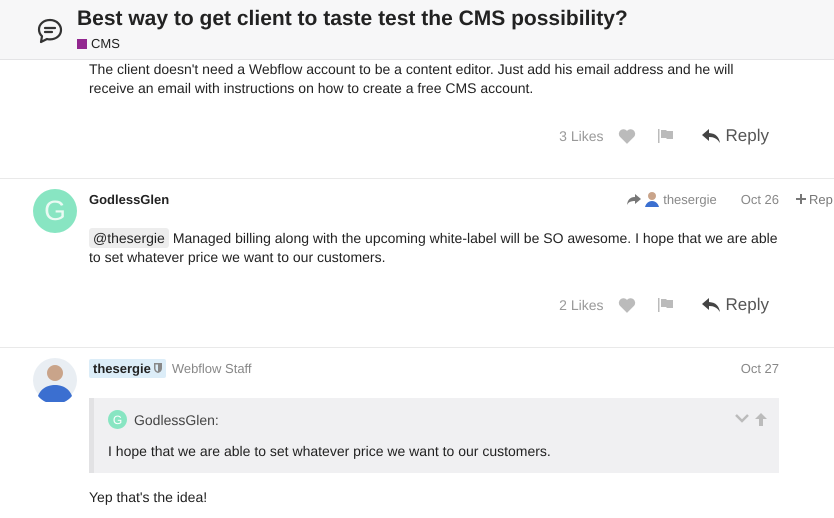 The width and height of the screenshot is (834, 518). I want to click on username: thesergie, so click(127, 368).